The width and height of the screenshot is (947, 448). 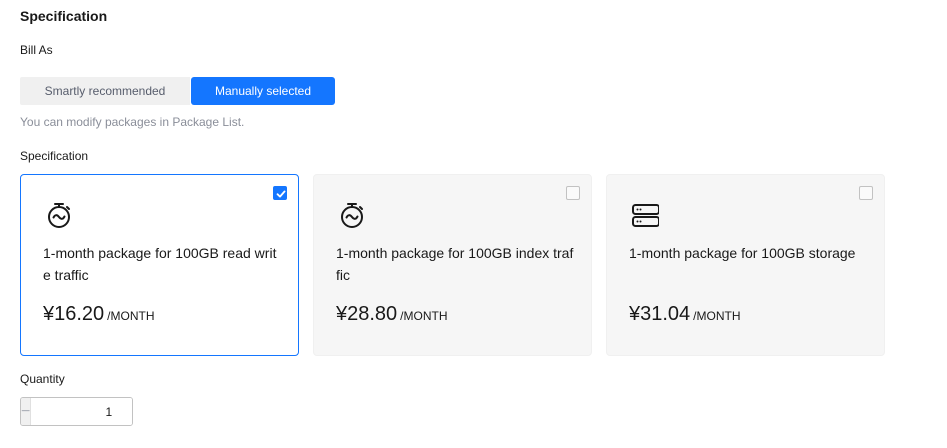 I want to click on smartly-recommended-button: Smartly recommended, so click(x=105, y=91).